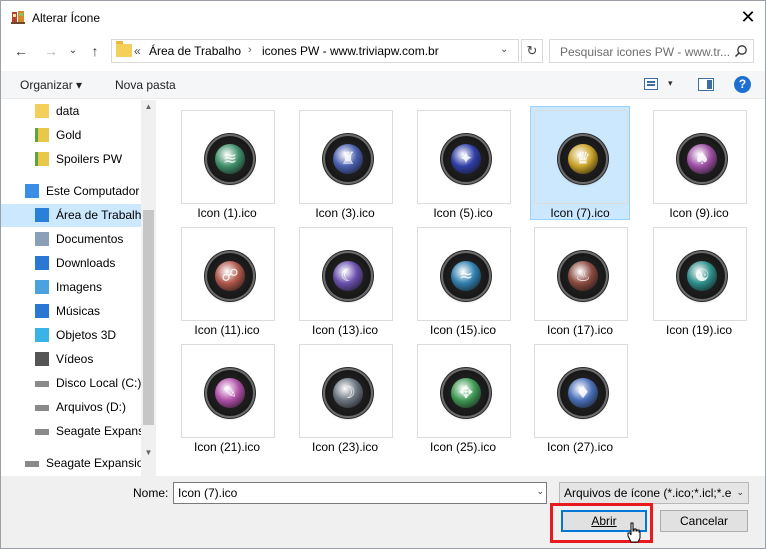 Image resolution: width=766 pixels, height=549 pixels. I want to click on file-item: ☾ Icon (13).ico, so click(345, 281).